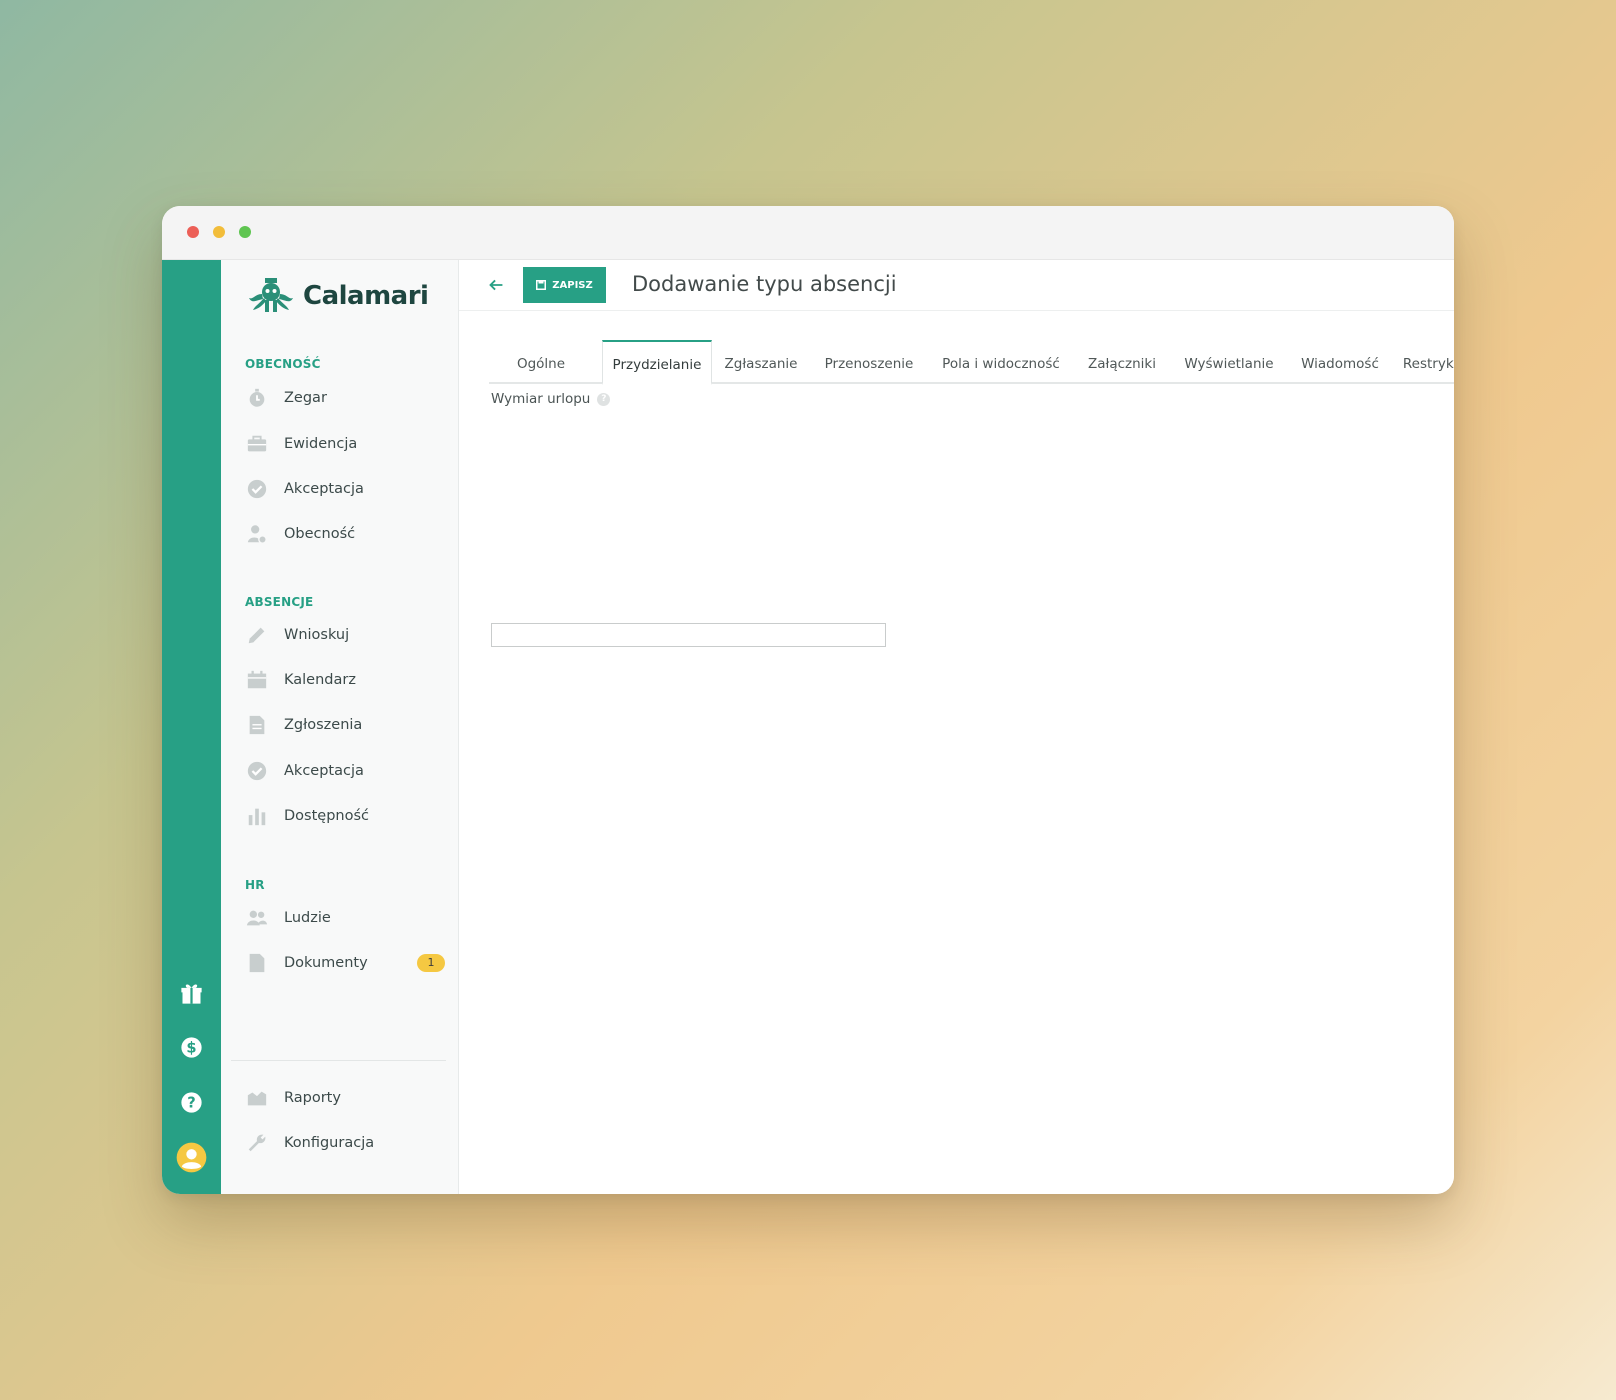 This screenshot has width=1616, height=1400. What do you see at coordinates (323, 725) in the screenshot?
I see `sidebar-item-label: Zgłoszenia` at bounding box center [323, 725].